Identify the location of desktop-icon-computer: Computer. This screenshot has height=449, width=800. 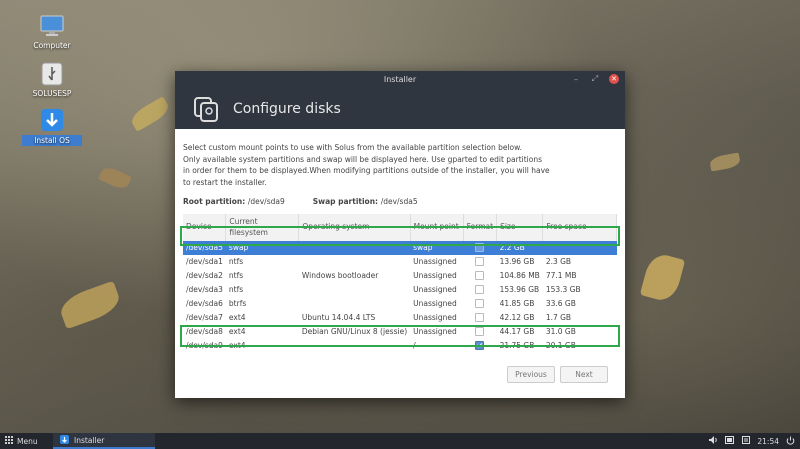
(52, 32).